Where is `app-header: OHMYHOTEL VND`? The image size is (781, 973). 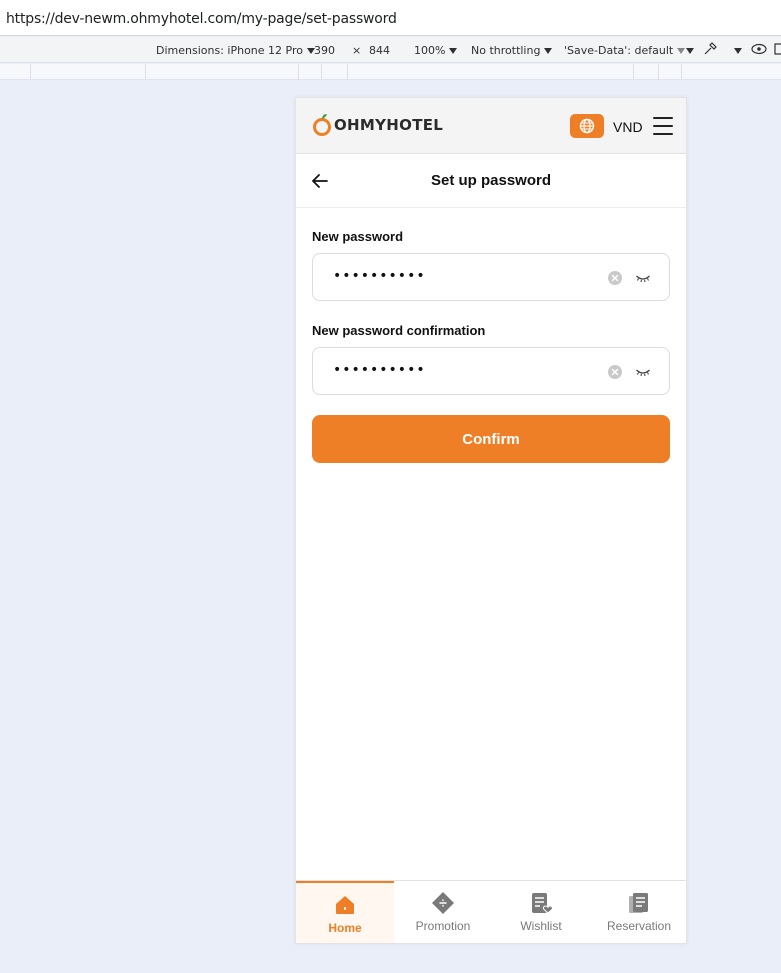 app-header: OHMYHOTEL VND is located at coordinates (491, 126).